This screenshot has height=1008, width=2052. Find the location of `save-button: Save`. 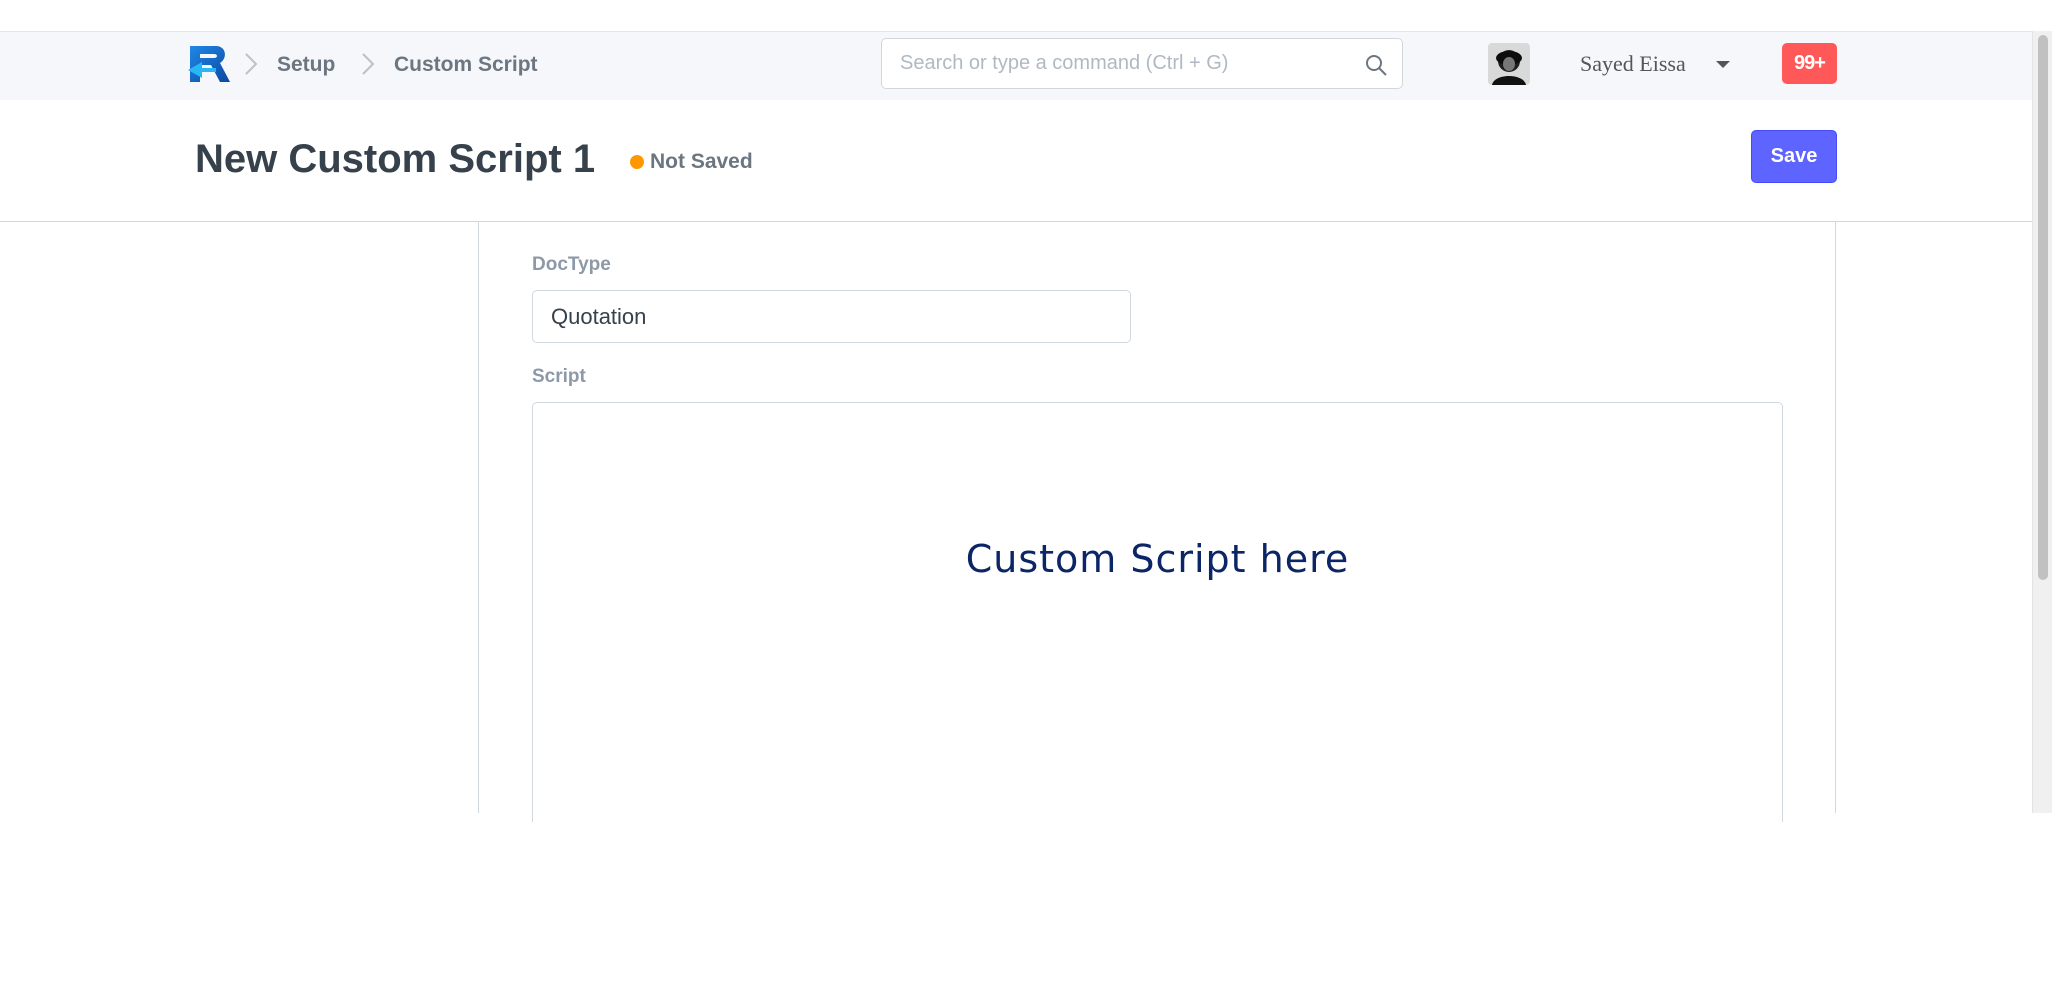

save-button: Save is located at coordinates (1794, 156).